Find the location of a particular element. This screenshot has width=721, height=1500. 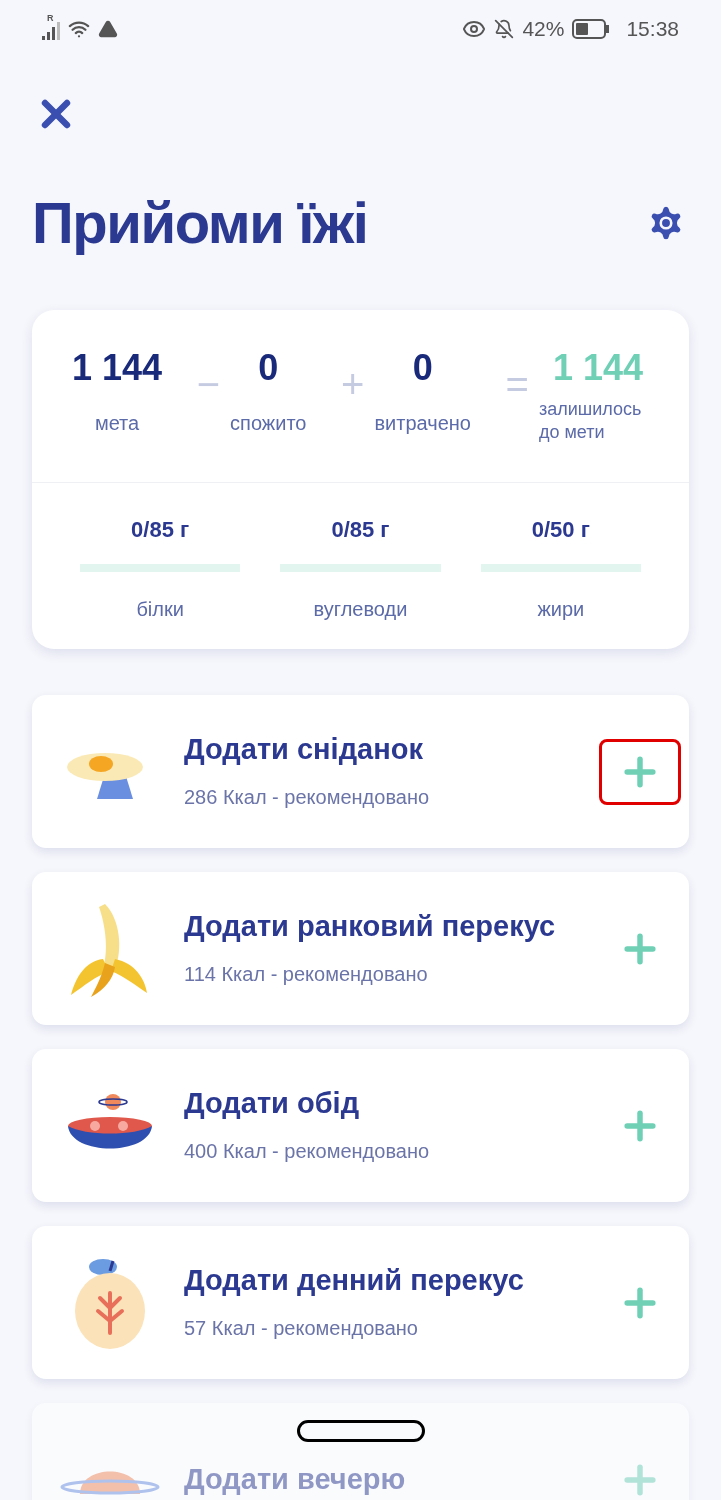

meal-title: Додати денний перекус is located at coordinates (354, 1281).